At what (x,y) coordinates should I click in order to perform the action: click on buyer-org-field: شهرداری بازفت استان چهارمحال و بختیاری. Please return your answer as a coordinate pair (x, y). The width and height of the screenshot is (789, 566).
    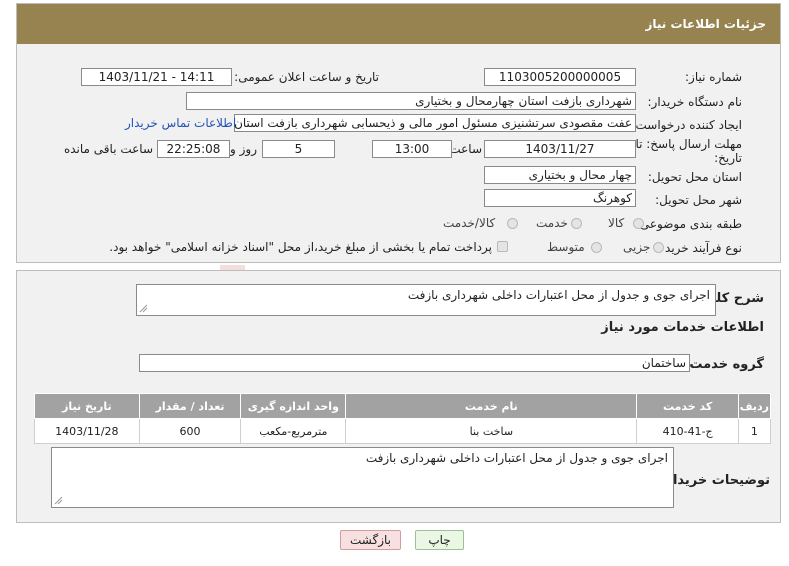
    Looking at the image, I should click on (411, 101).